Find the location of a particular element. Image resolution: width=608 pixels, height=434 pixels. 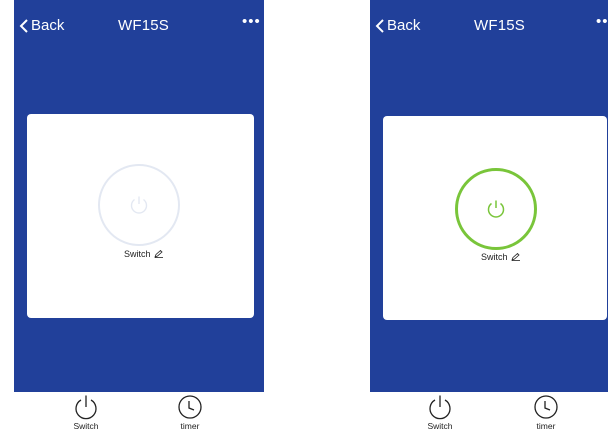

more-menu-button: •• is located at coordinates (602, 21).